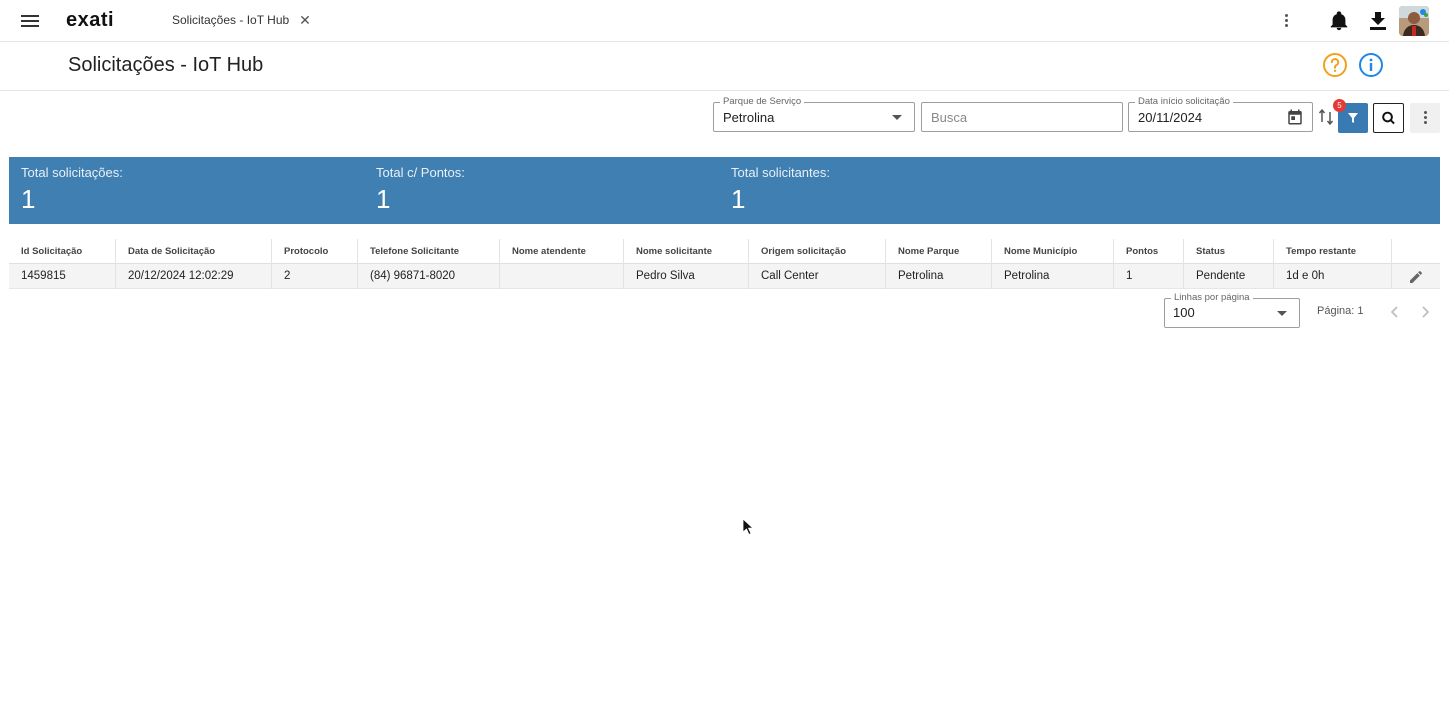  Describe the element at coordinates (1295, 117) in the screenshot. I see `calendar-icon` at that location.